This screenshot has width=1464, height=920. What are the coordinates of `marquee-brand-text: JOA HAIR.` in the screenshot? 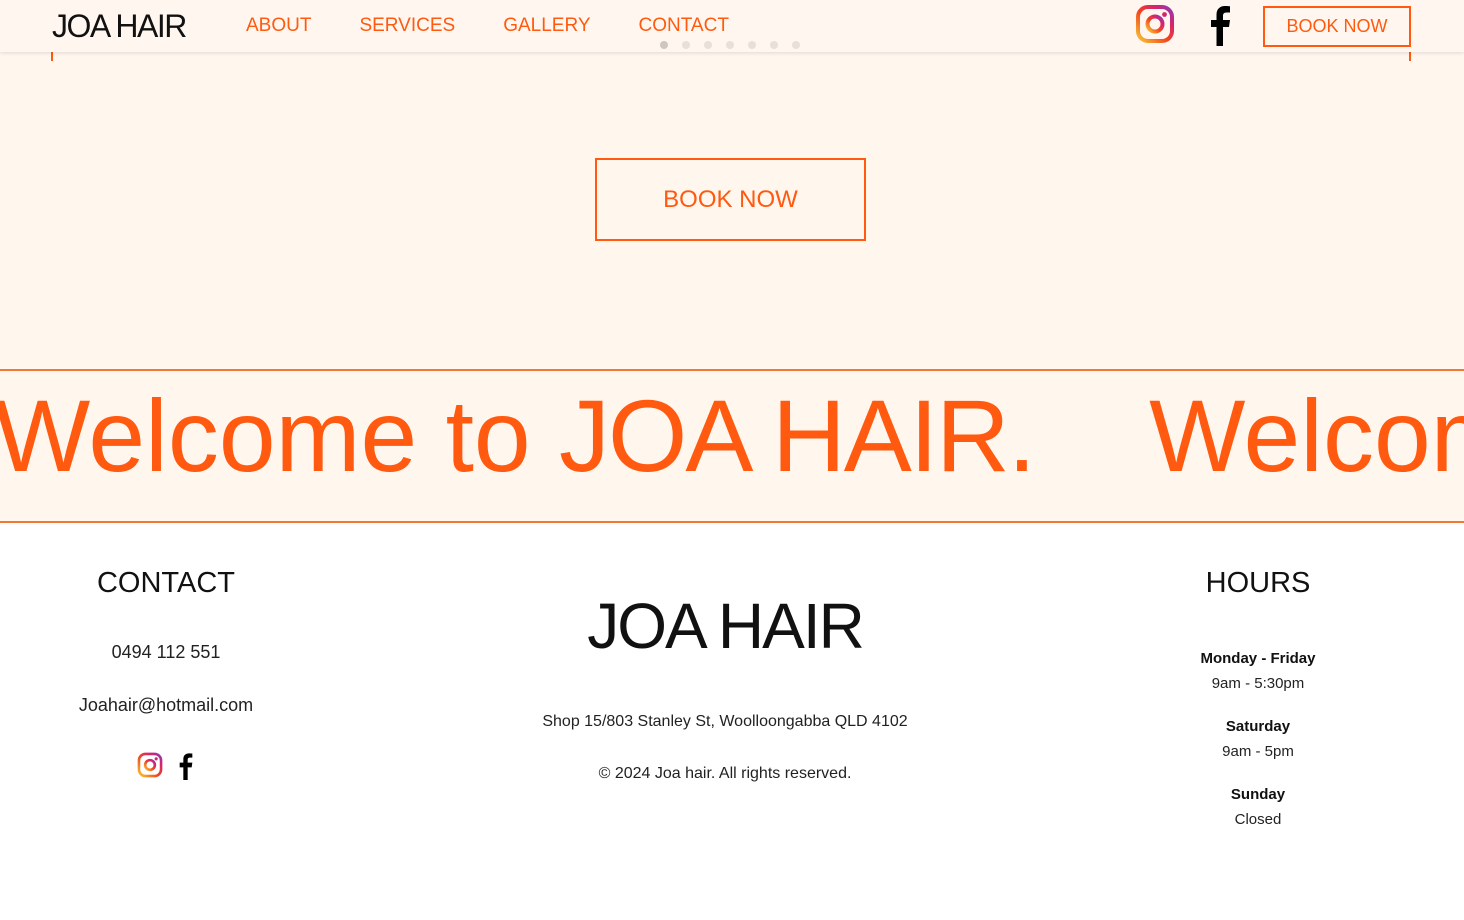 It's located at (797, 436).